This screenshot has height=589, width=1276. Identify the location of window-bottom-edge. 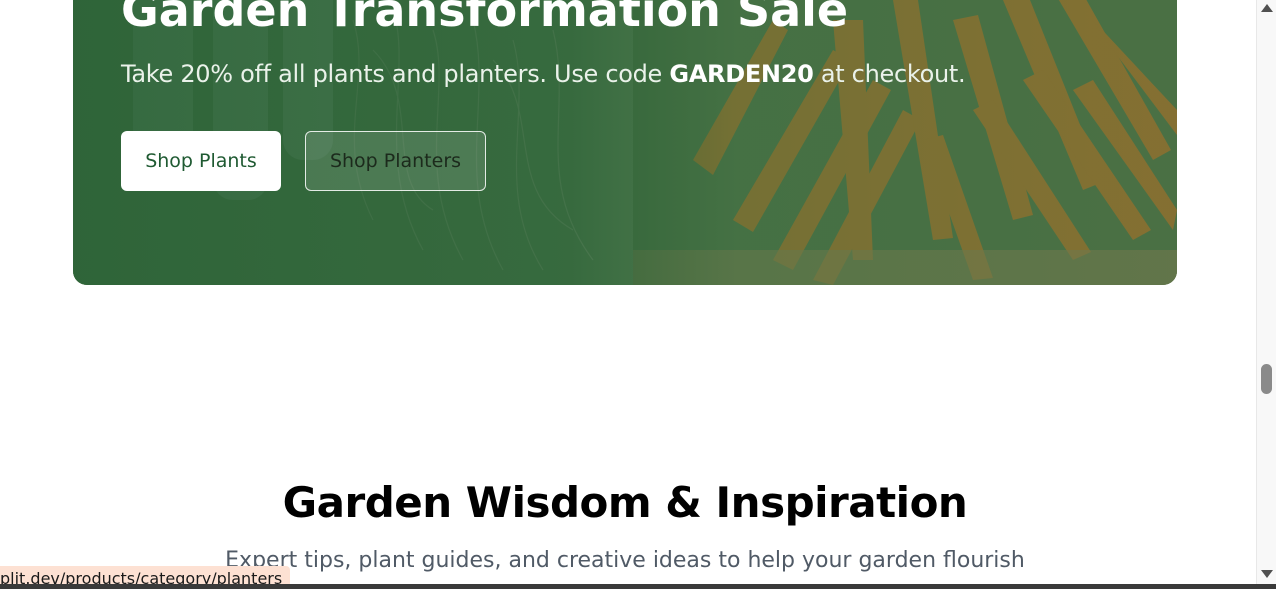
(638, 586).